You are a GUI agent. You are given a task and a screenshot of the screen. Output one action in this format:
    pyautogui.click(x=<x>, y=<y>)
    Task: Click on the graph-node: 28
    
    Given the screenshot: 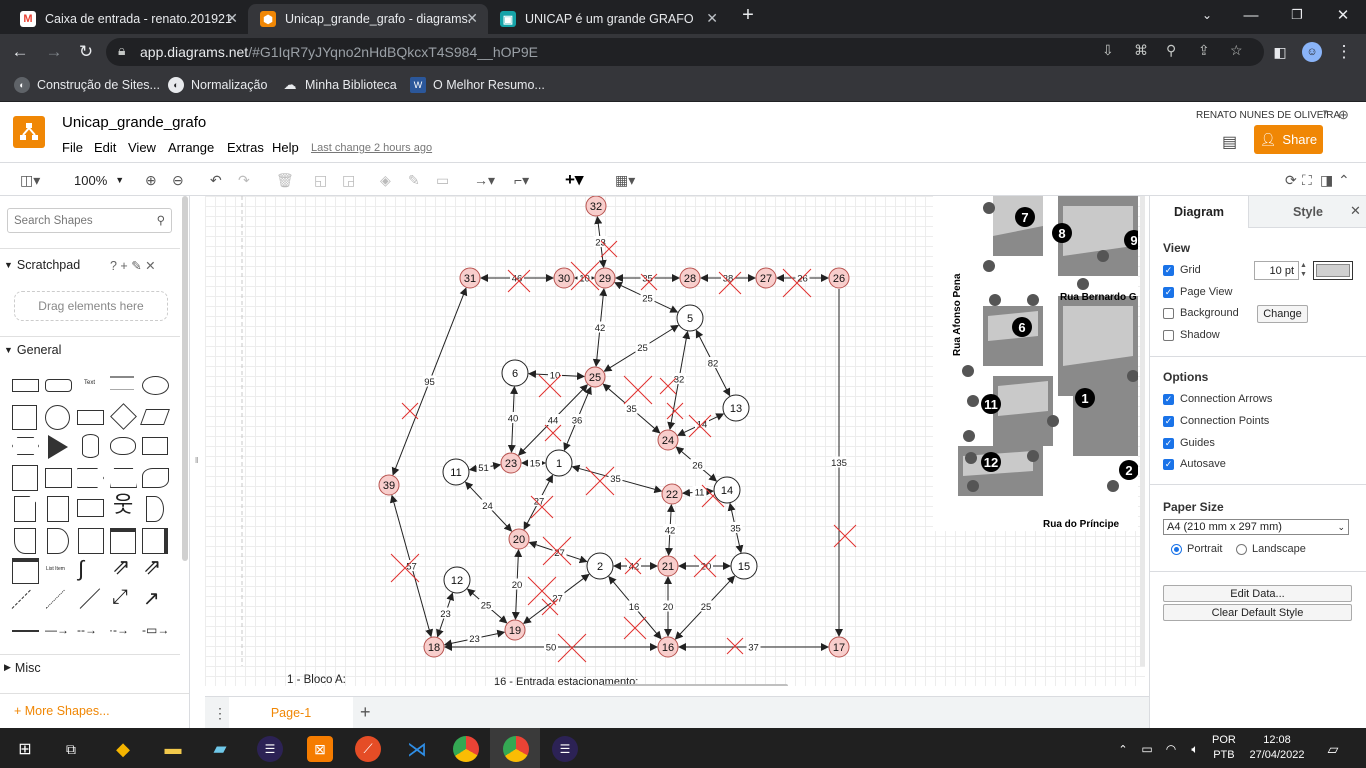 What is the action you would take?
    pyautogui.click(x=690, y=278)
    